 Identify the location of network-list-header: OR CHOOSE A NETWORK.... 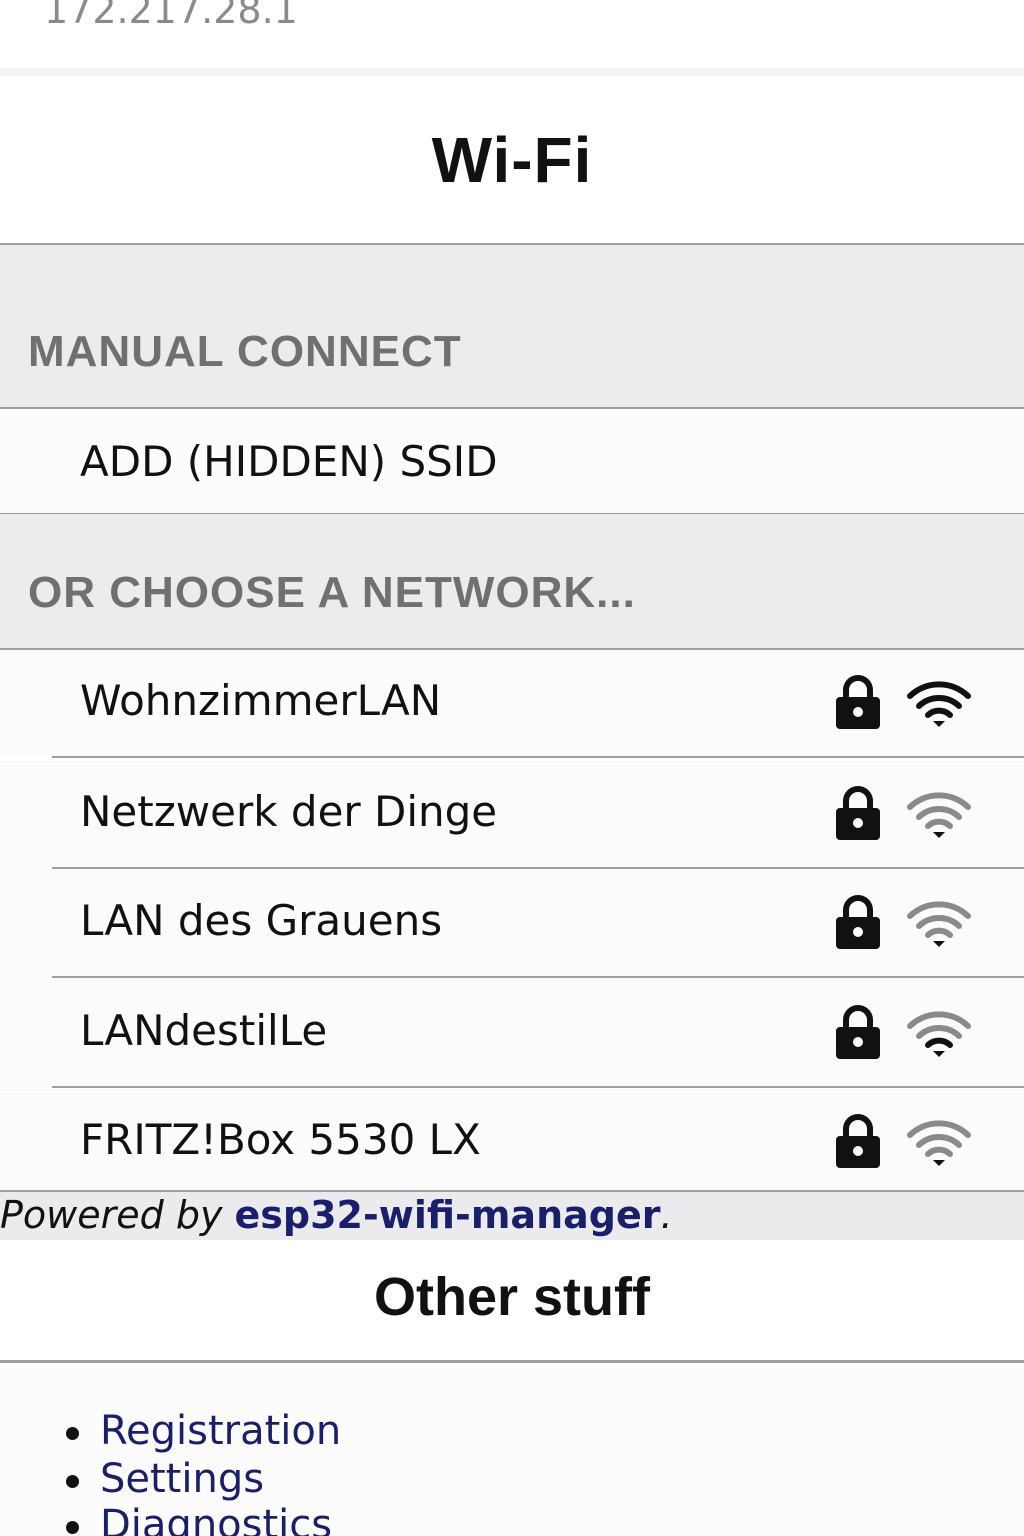
(512, 582).